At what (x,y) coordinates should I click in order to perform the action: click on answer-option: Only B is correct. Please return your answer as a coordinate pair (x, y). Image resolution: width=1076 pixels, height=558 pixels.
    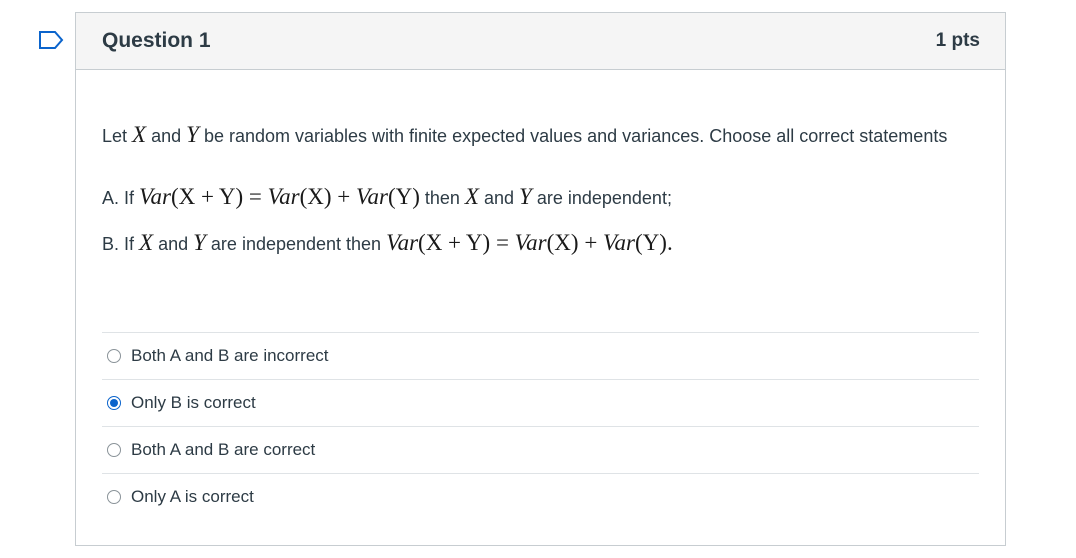
    Looking at the image, I should click on (540, 402).